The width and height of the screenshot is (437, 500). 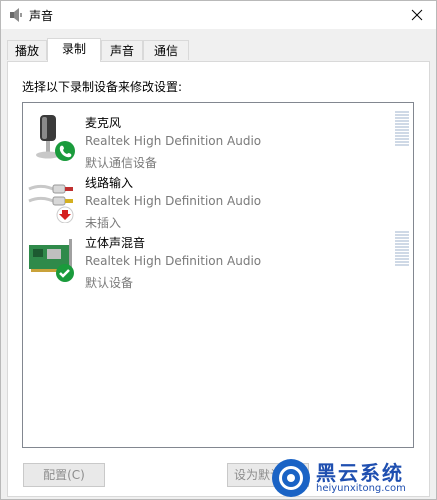 I want to click on close-button, so click(x=417, y=15).